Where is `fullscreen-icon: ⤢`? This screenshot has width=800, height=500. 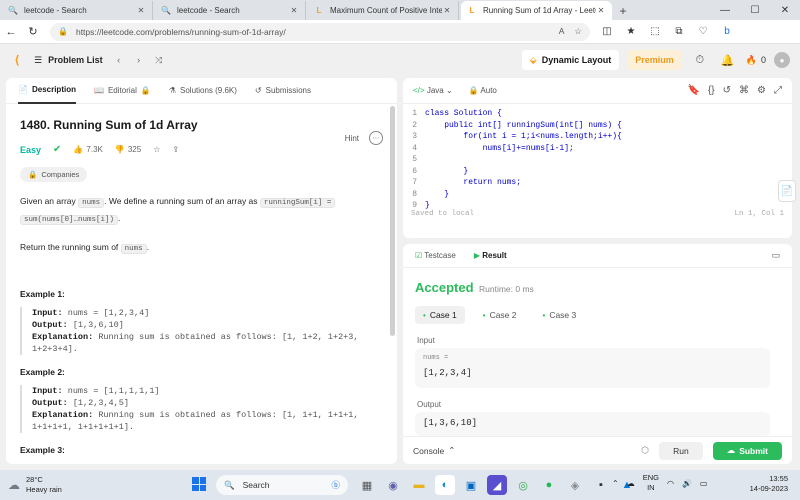 fullscreen-icon: ⤢ is located at coordinates (778, 90).